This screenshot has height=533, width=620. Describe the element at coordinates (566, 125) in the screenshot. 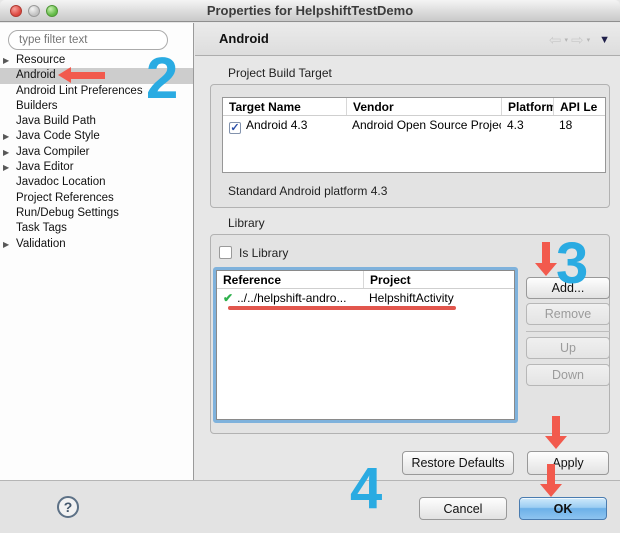

I see `api-level-cell: 18` at that location.